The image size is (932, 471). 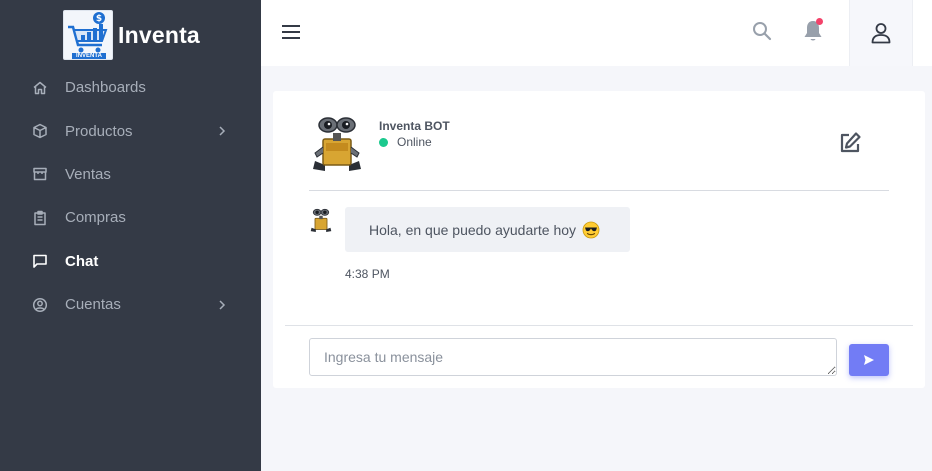 I want to click on sidebar-item-productos: Productos, so click(x=130, y=130).